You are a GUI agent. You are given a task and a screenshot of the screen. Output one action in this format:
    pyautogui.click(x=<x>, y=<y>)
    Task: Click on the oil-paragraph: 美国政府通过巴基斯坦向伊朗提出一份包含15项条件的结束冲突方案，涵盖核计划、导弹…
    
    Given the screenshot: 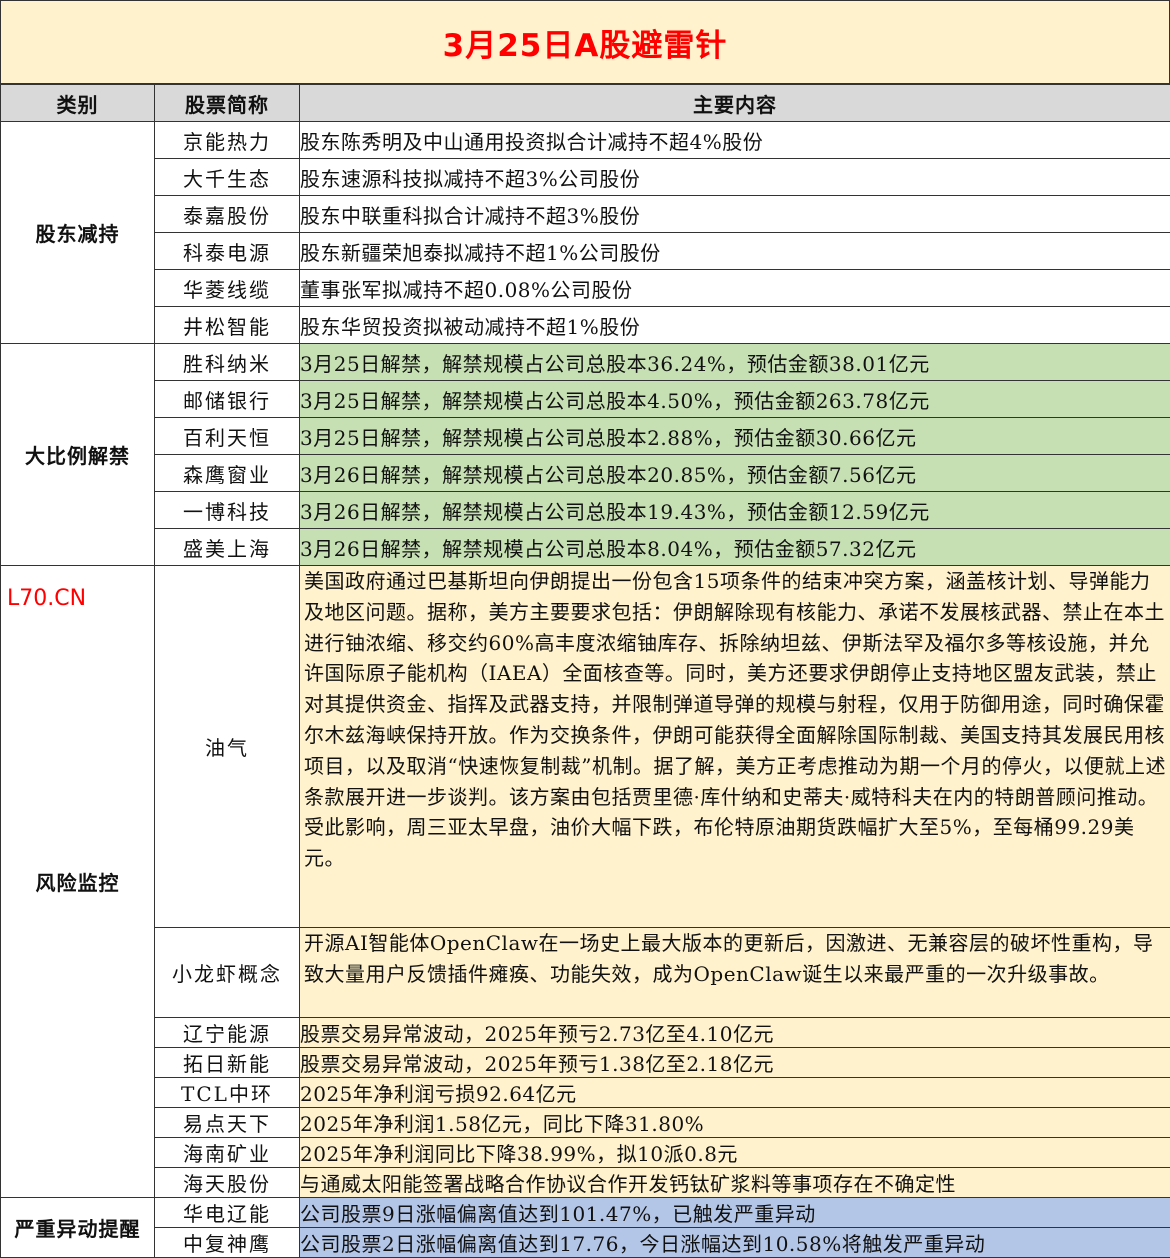 What is the action you would take?
    pyautogui.click(x=736, y=689)
    